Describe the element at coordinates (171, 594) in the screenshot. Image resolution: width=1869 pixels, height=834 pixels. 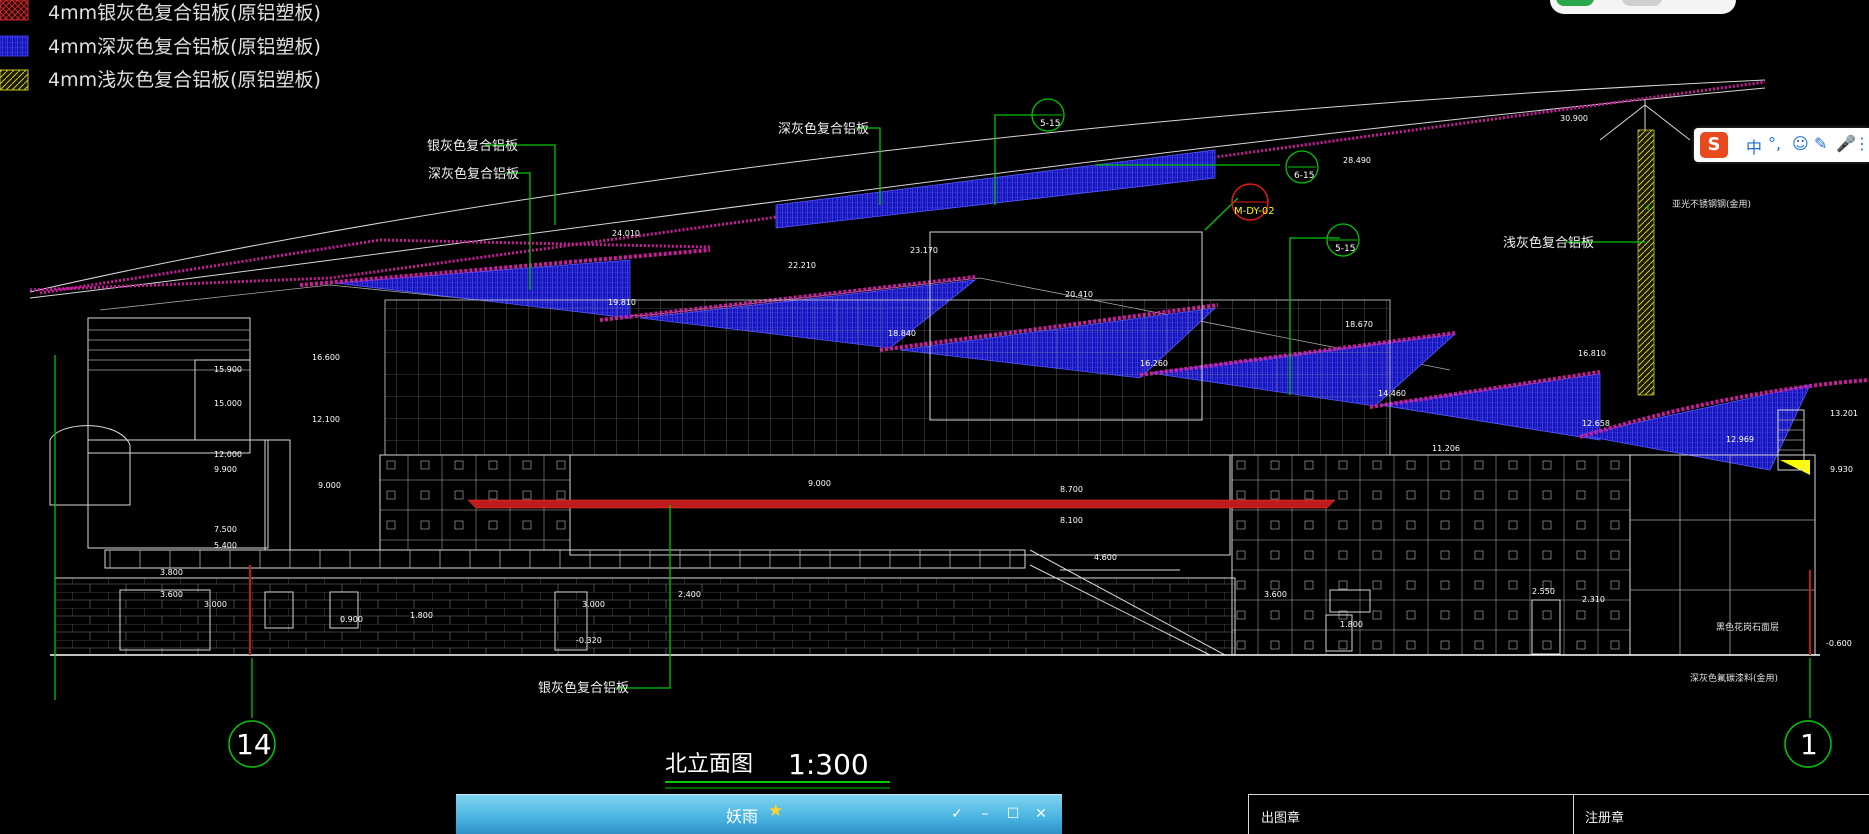
I see `elev-3600a: 3.600` at that location.